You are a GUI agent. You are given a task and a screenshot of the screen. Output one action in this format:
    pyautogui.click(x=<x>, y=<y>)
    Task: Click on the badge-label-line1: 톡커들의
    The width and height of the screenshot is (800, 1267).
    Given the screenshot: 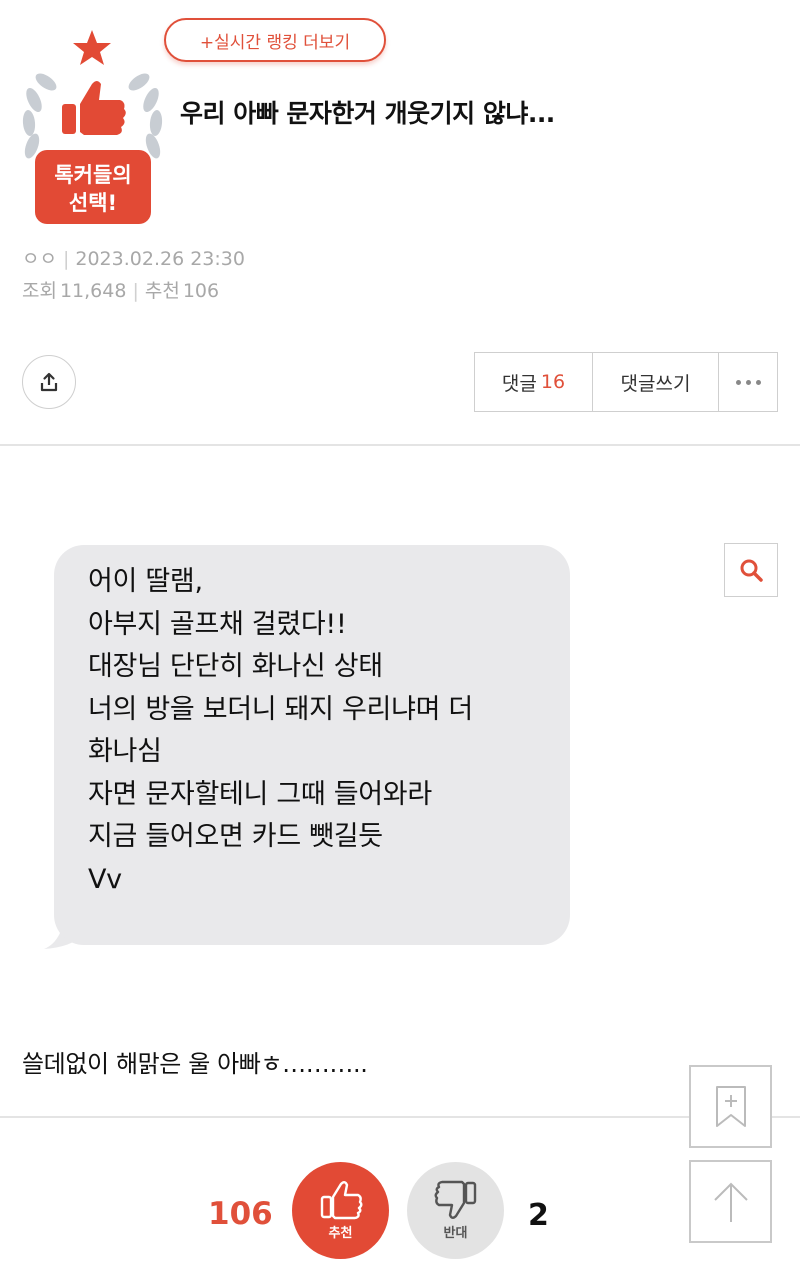 What is the action you would take?
    pyautogui.click(x=92, y=175)
    